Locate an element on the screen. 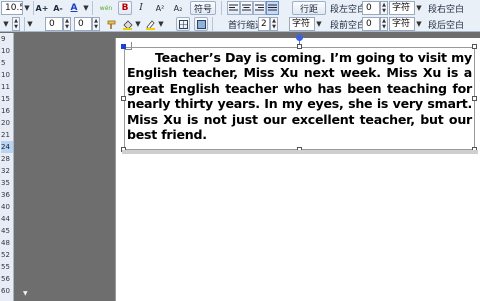 This screenshot has width=480, height=301. resize-handle-top-right is located at coordinates (474, 46).